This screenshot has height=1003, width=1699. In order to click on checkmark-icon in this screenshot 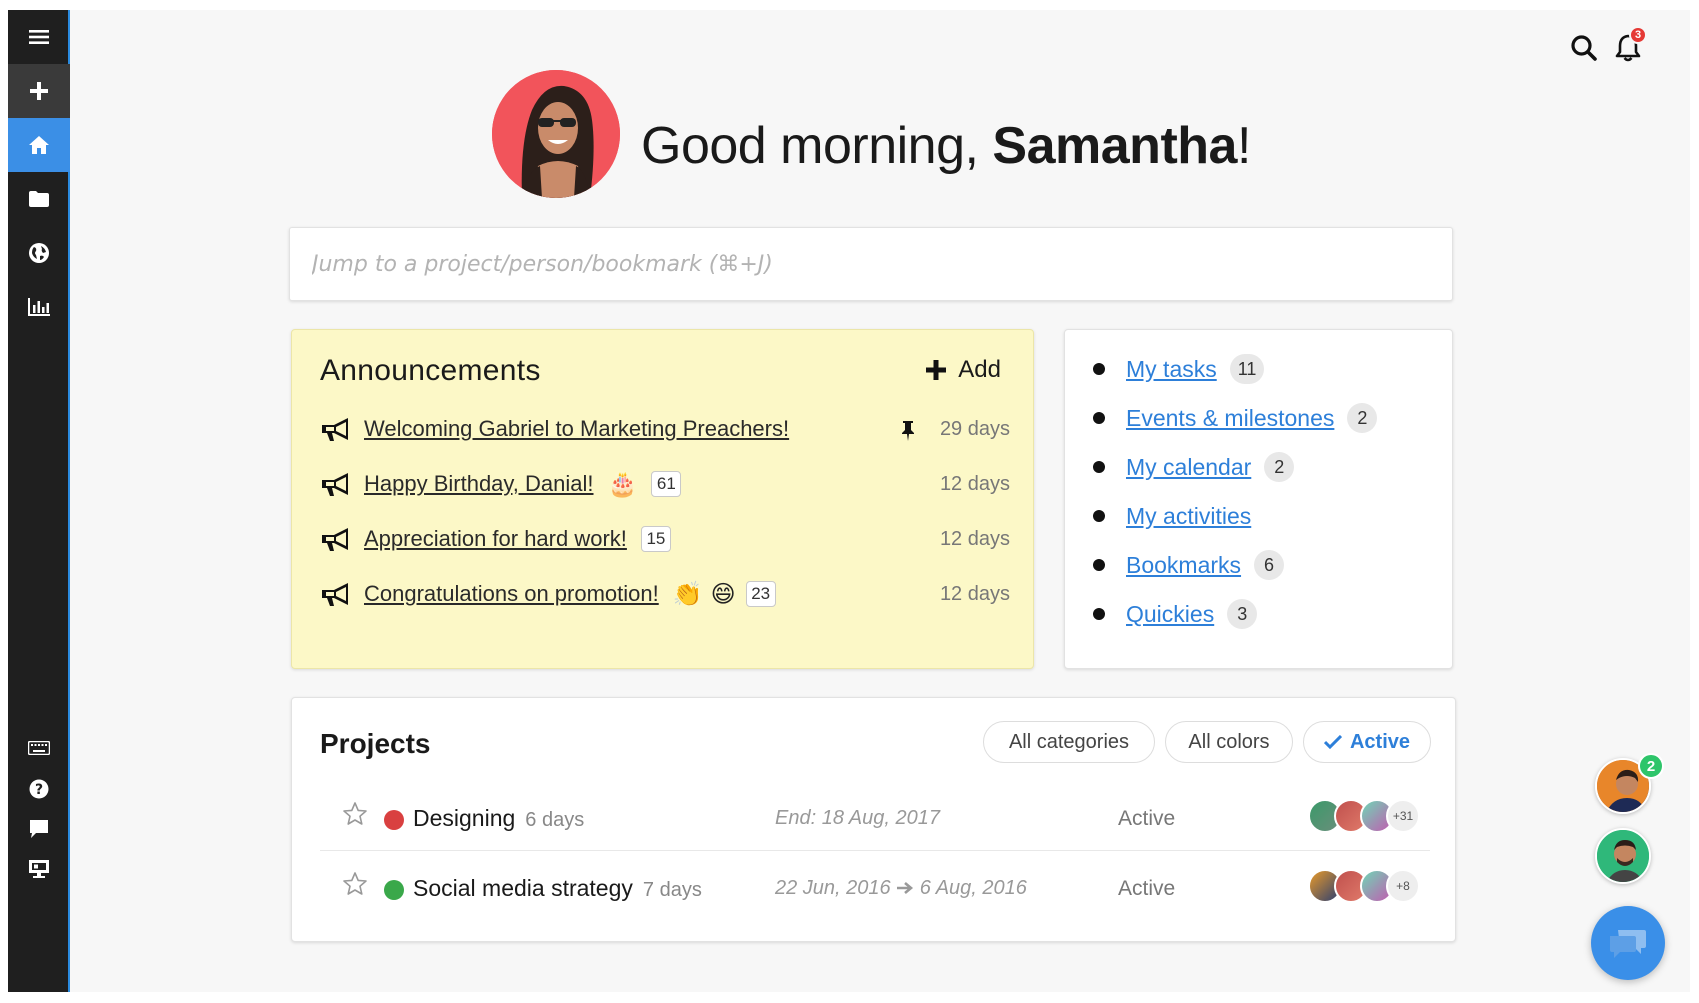, I will do `click(1332, 742)`.